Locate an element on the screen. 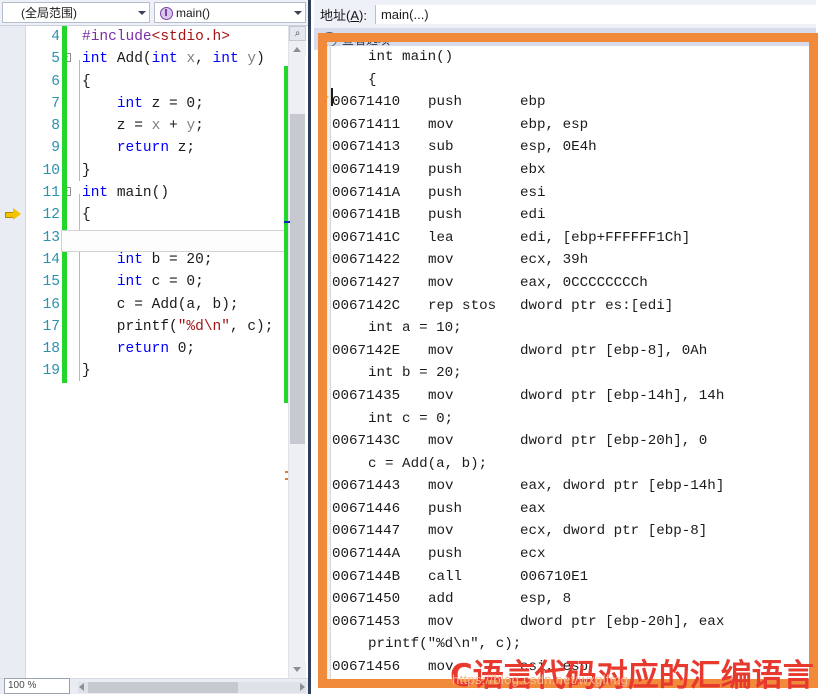 This screenshot has width=821, height=694. line-number: 14 is located at coordinates (51, 259).